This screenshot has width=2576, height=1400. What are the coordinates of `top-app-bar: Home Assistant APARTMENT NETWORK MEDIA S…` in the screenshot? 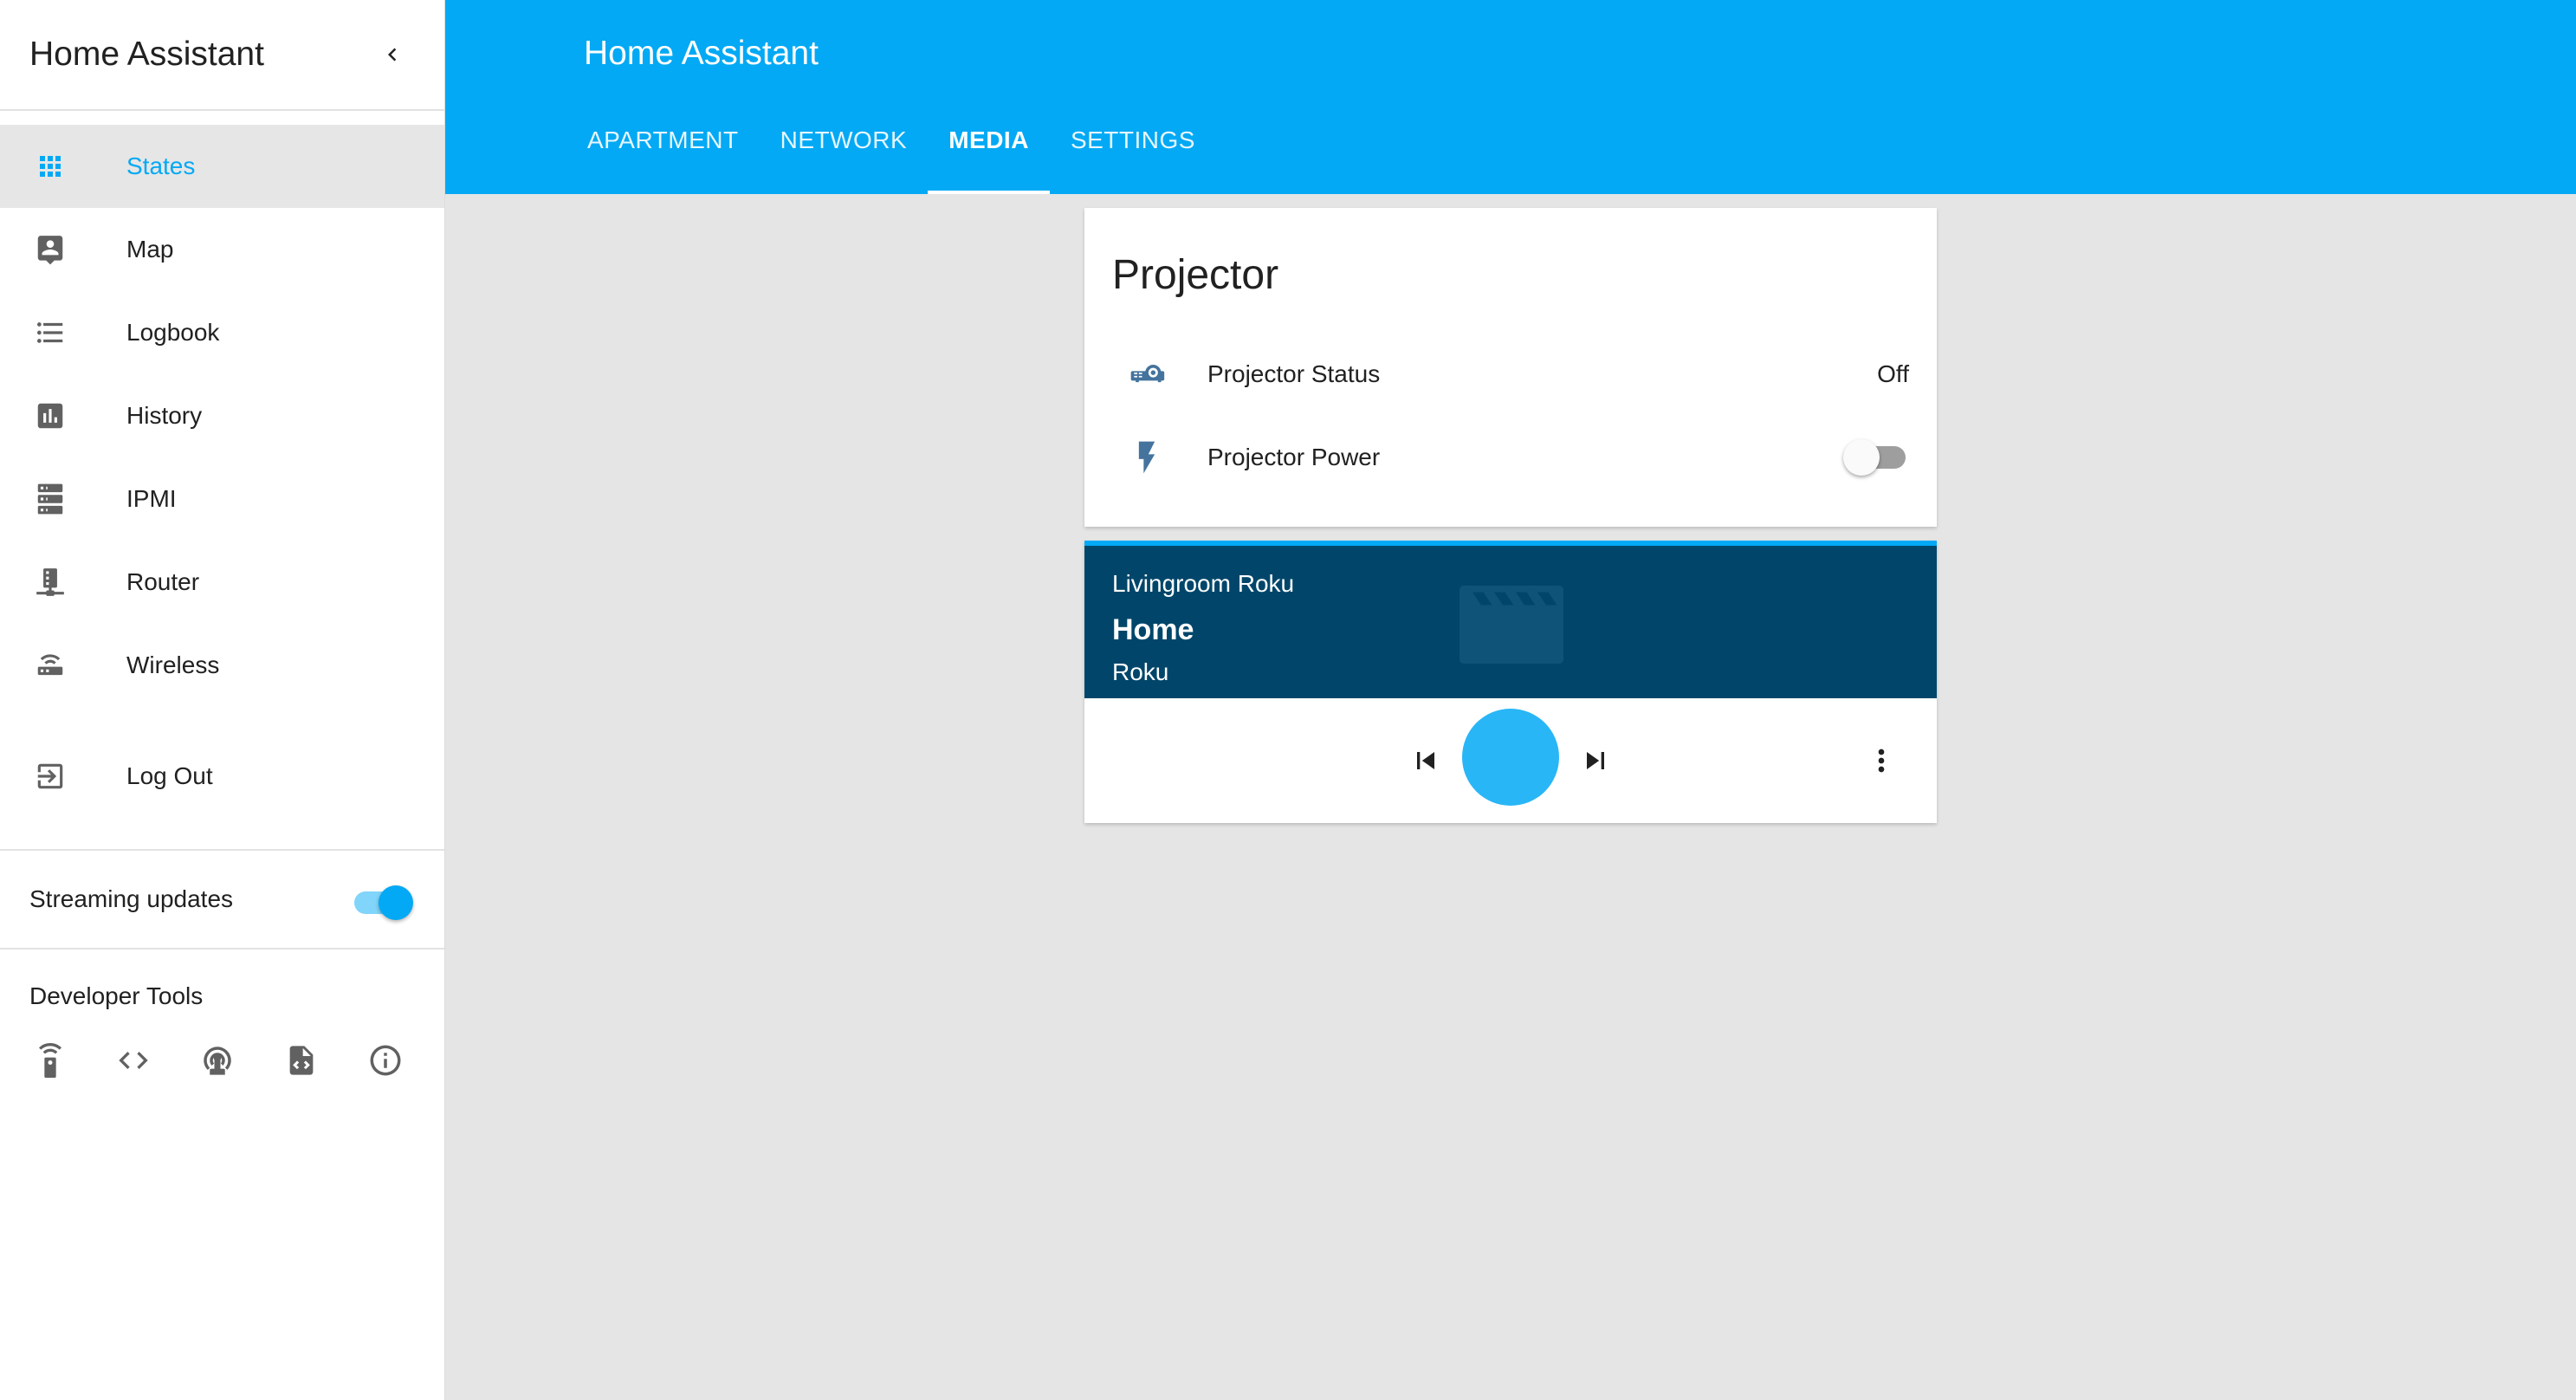 It's located at (1510, 97).